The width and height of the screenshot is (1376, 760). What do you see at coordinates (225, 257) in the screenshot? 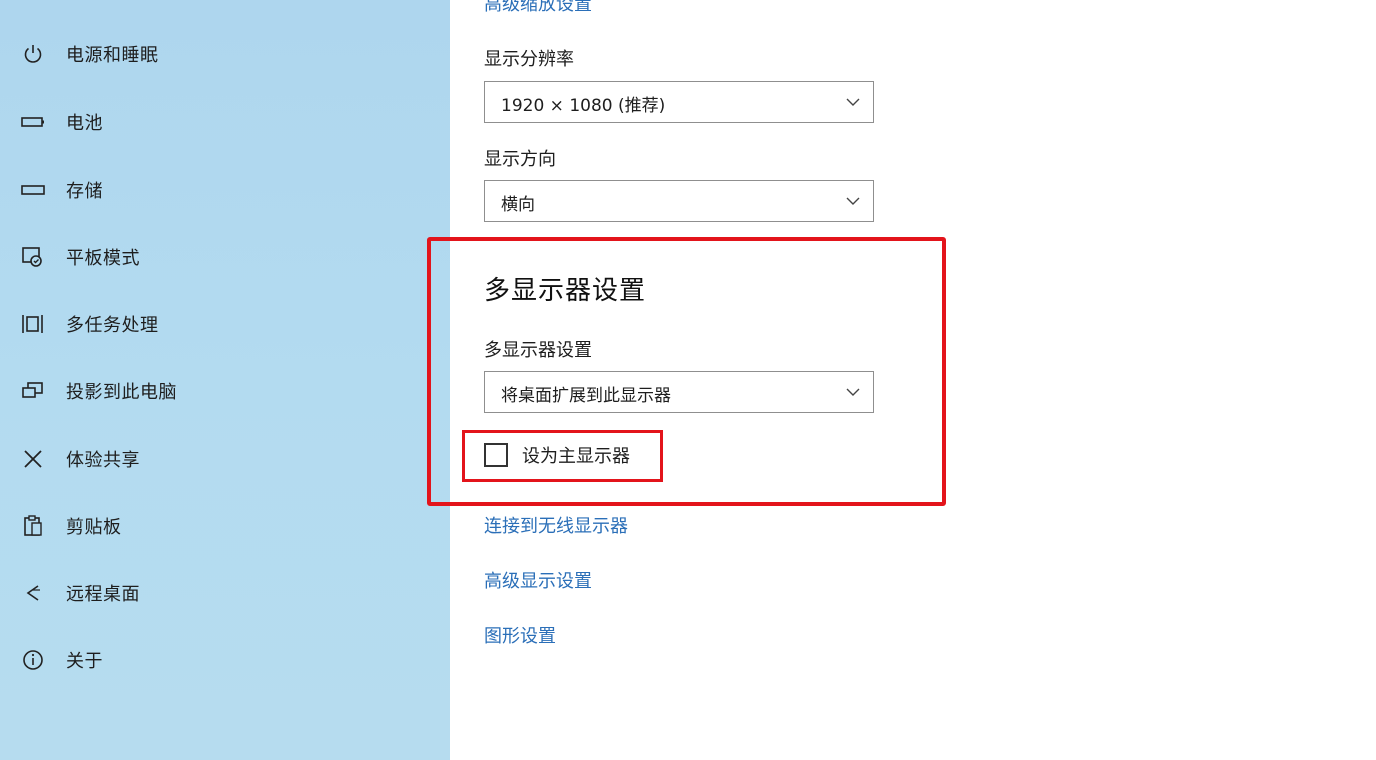
I see `sidebar-item-tablet-mode: 平板模式` at bounding box center [225, 257].